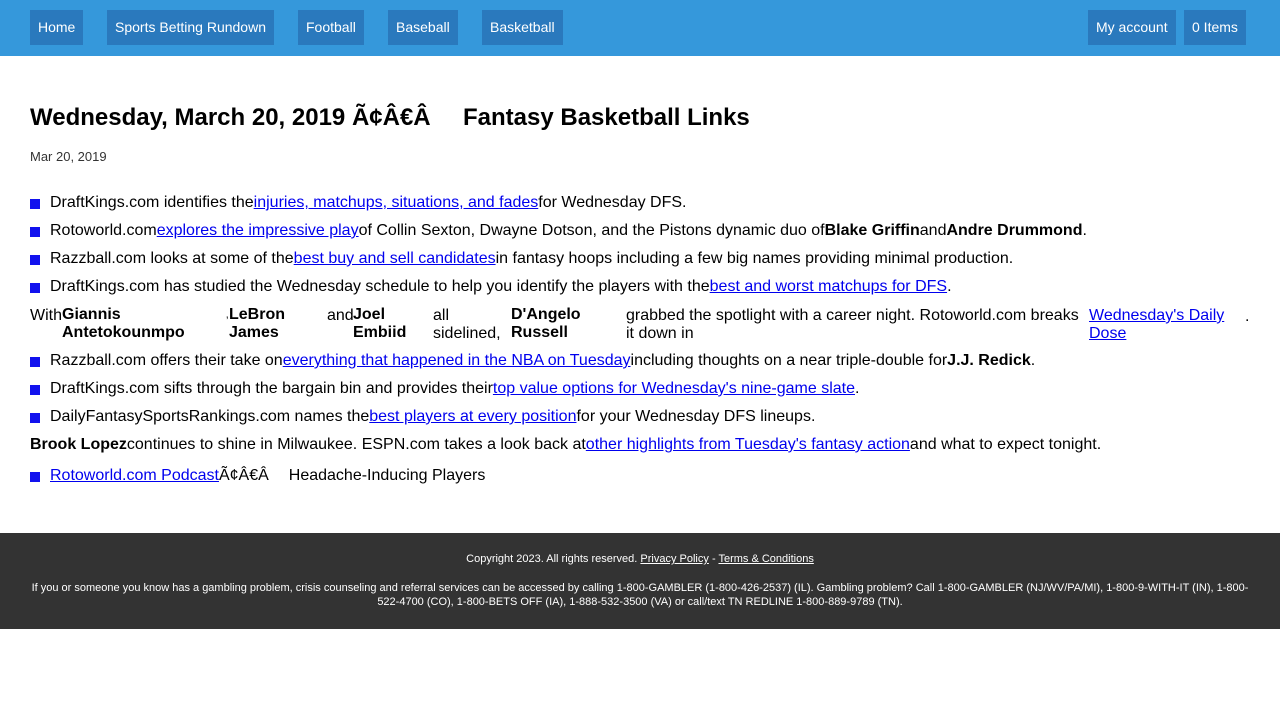 Image resolution: width=1280 pixels, height=720 pixels. Describe the element at coordinates (552, 559) in the screenshot. I see `copyright-text: Copyright 2023. All rights reserved.` at that location.